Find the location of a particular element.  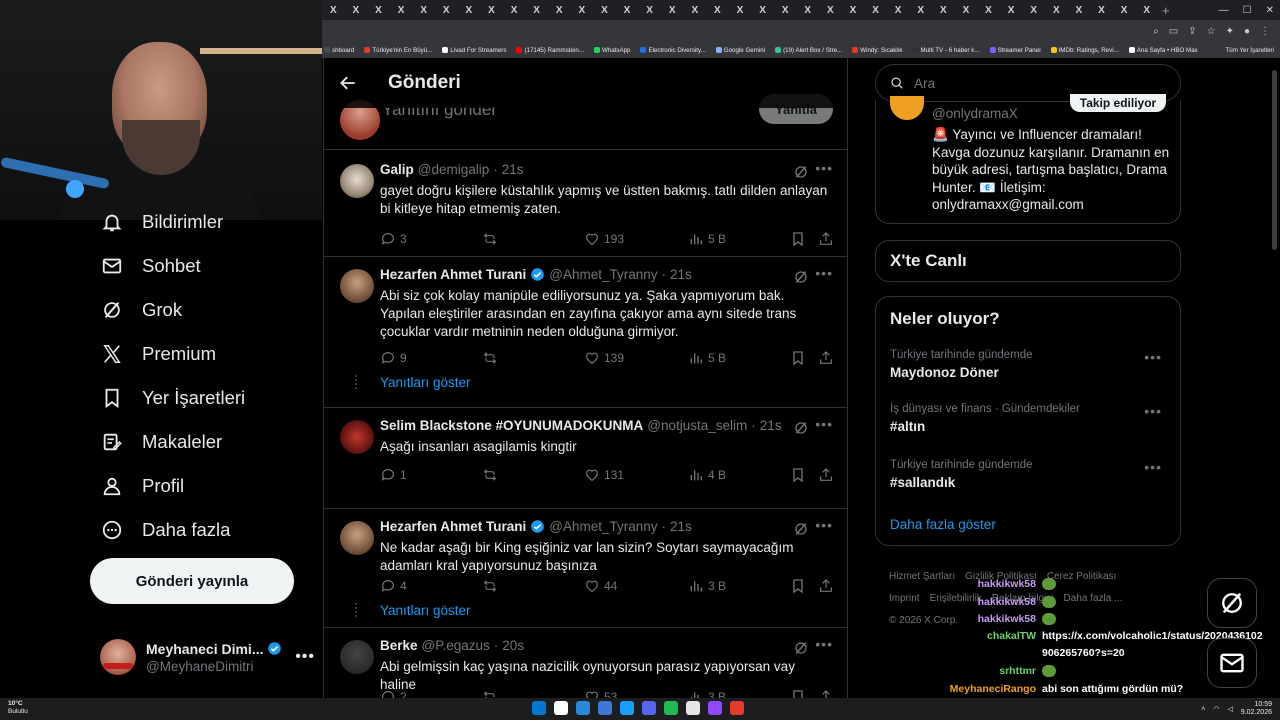

grok-floating-button is located at coordinates (1232, 603).